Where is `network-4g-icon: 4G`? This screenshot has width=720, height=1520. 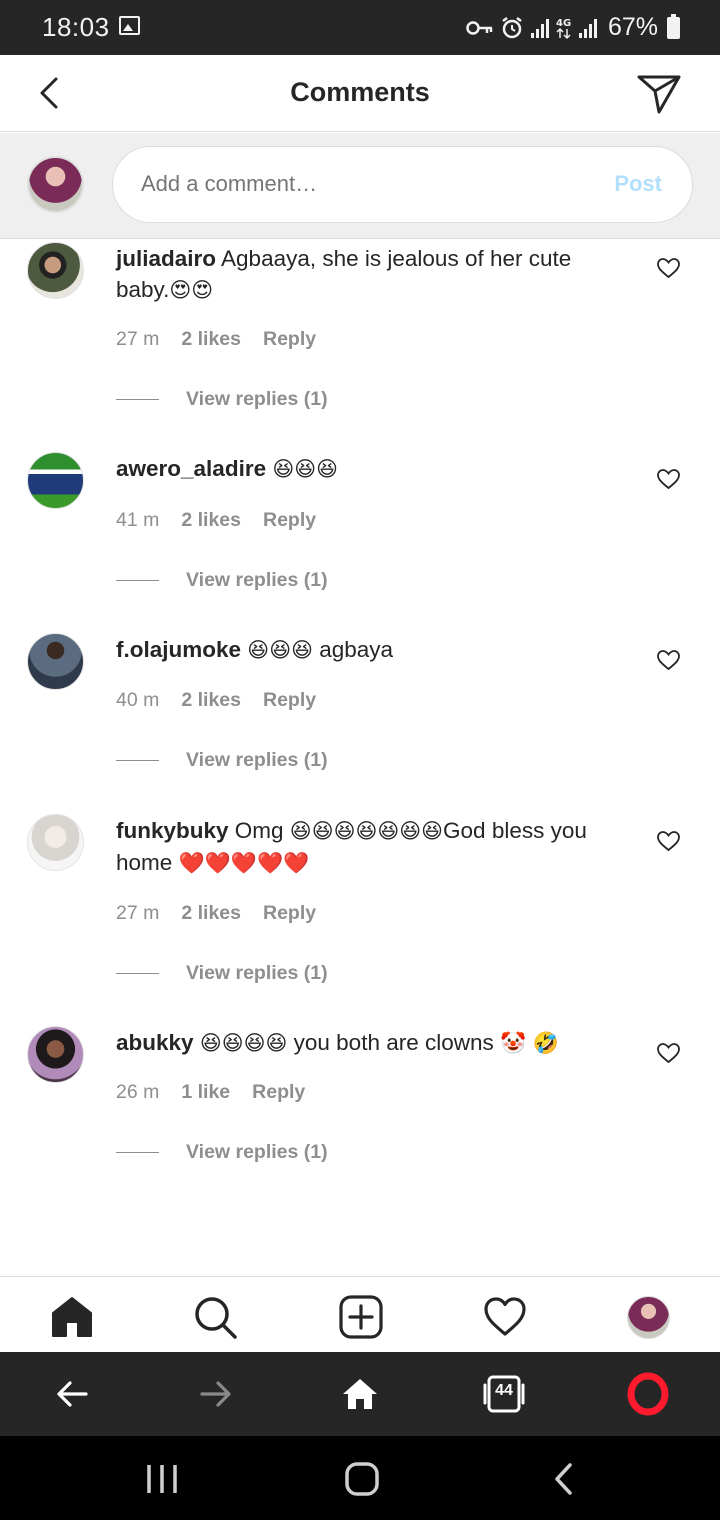 network-4g-icon: 4G is located at coordinates (563, 28).